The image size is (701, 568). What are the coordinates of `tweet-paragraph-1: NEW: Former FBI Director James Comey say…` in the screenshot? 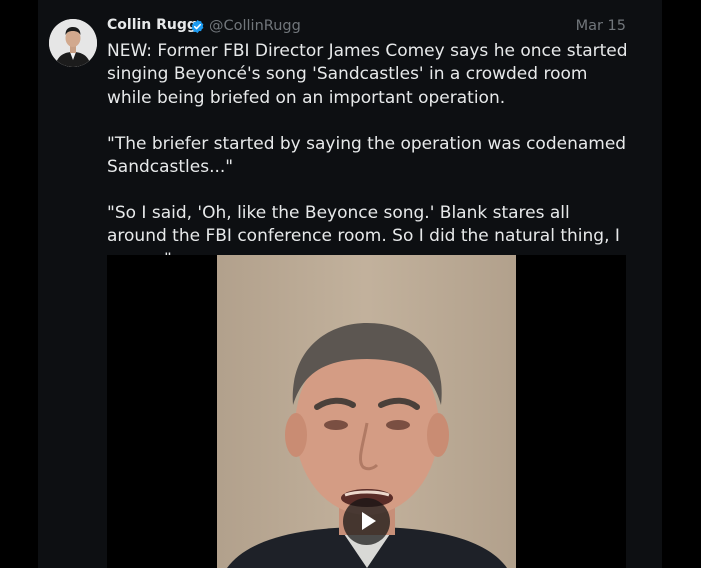 It's located at (367, 74).